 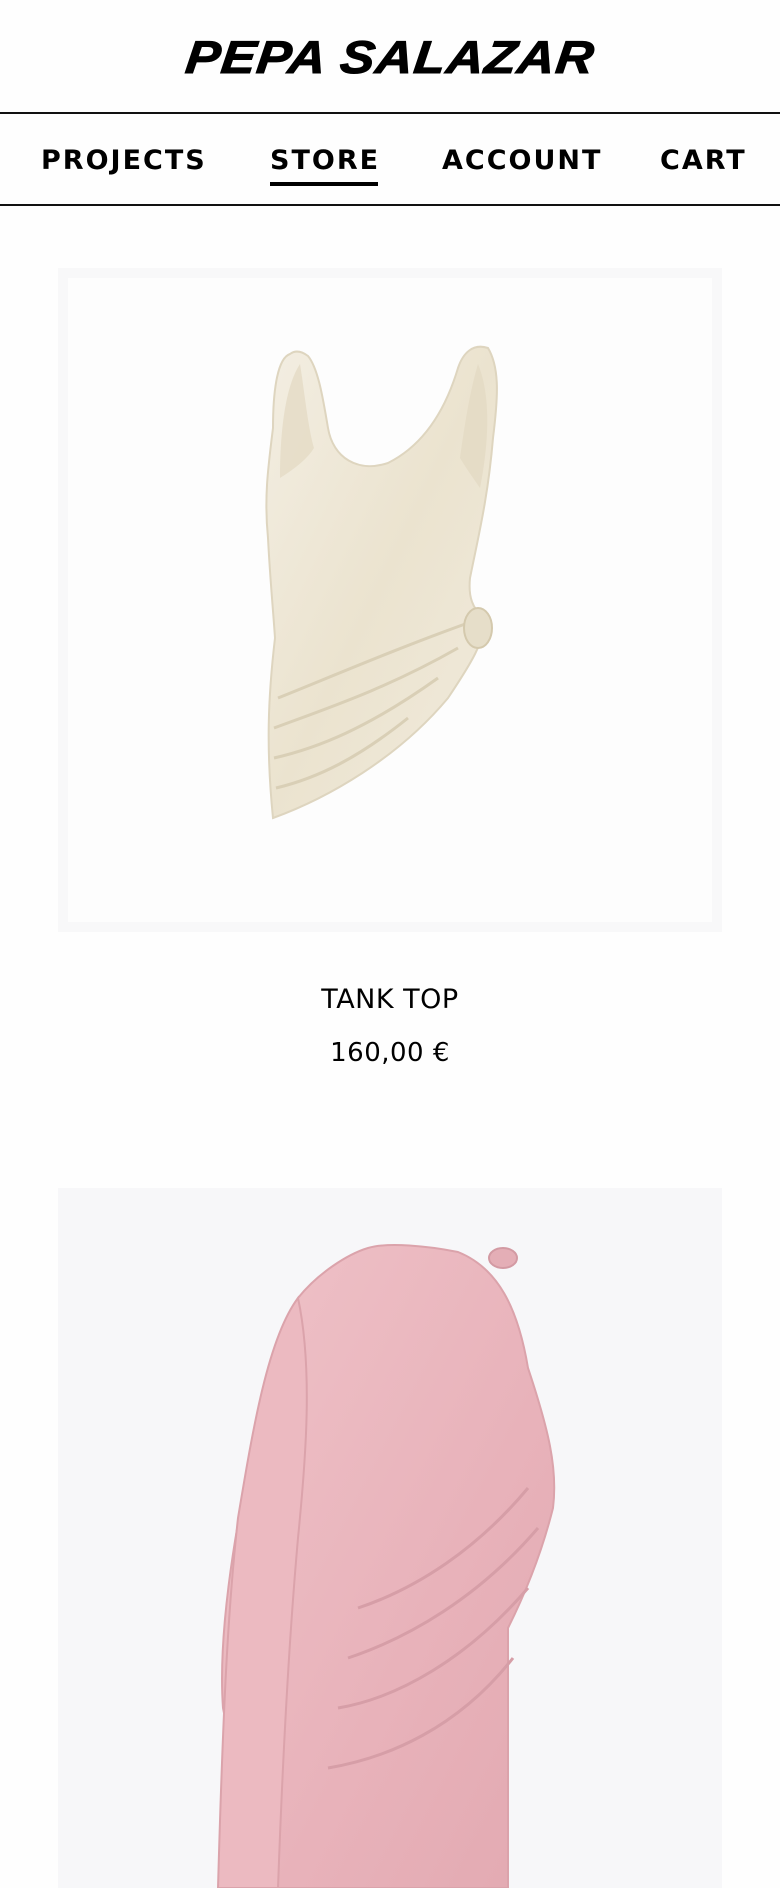 What do you see at coordinates (390, 999) in the screenshot?
I see `product-name: TANK TOP` at bounding box center [390, 999].